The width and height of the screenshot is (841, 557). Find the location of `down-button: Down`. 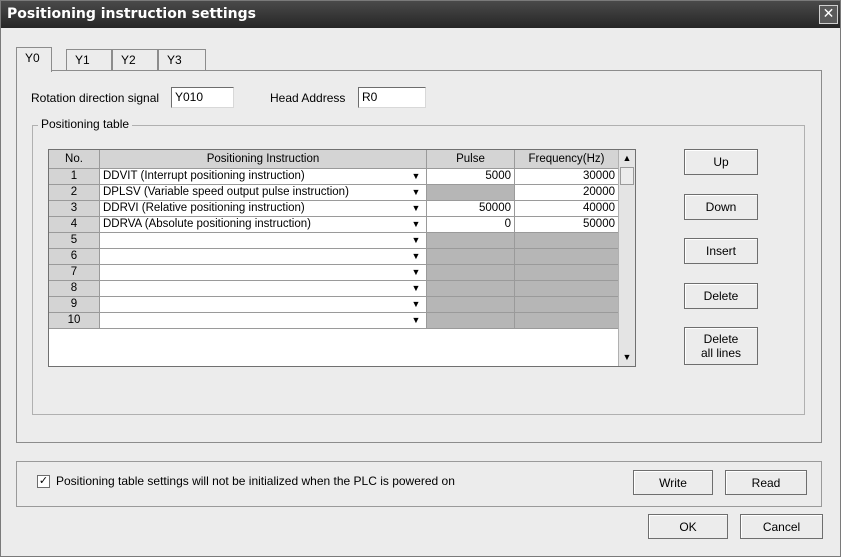

down-button: Down is located at coordinates (721, 207).